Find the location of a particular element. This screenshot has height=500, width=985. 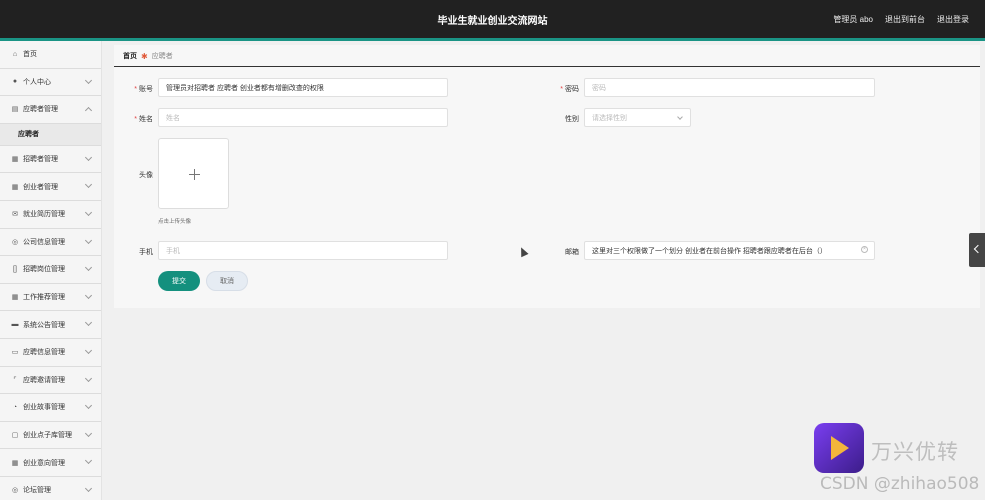

sidebar-item-label: 应聘邀请管理 is located at coordinates (44, 380).